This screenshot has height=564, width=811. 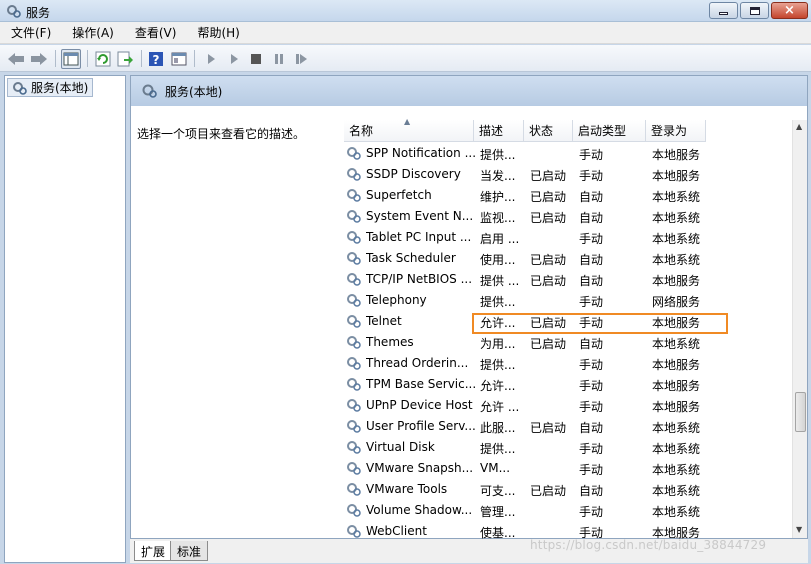 I want to click on column-header-name: 名称 ▲, so click(x=409, y=129).